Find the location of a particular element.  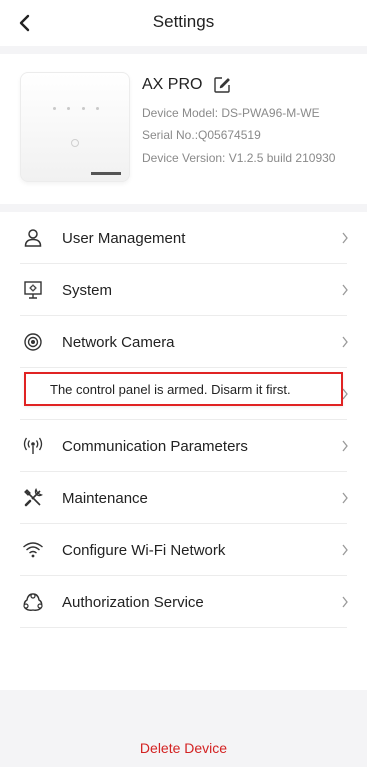

device-brand-mark is located at coordinates (106, 173).